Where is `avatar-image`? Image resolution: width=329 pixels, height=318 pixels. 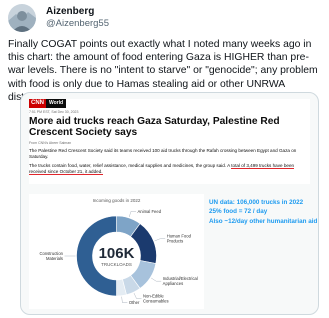 avatar-image is located at coordinates (22, 18).